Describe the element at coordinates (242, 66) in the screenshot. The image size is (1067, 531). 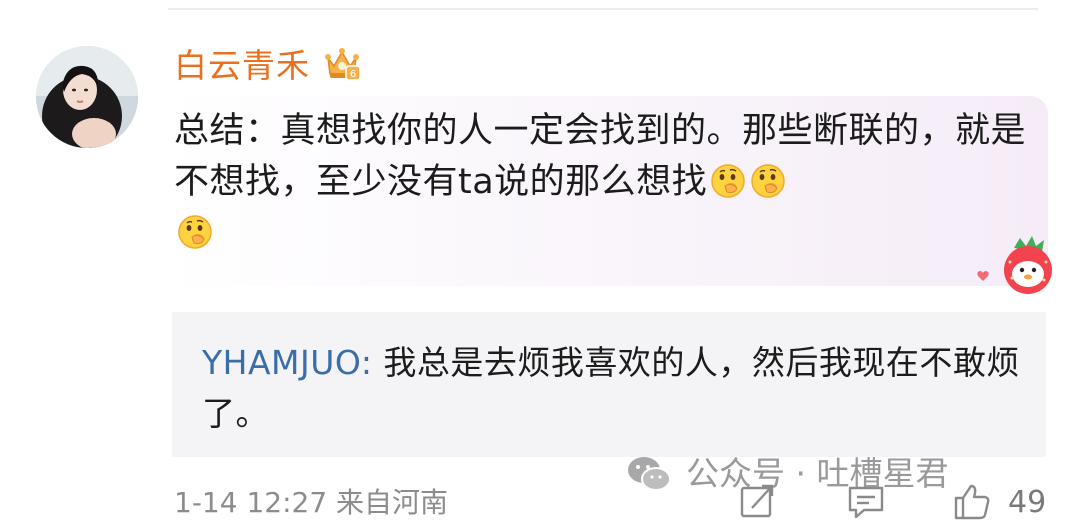
I see `username: 白云青禾` at that location.